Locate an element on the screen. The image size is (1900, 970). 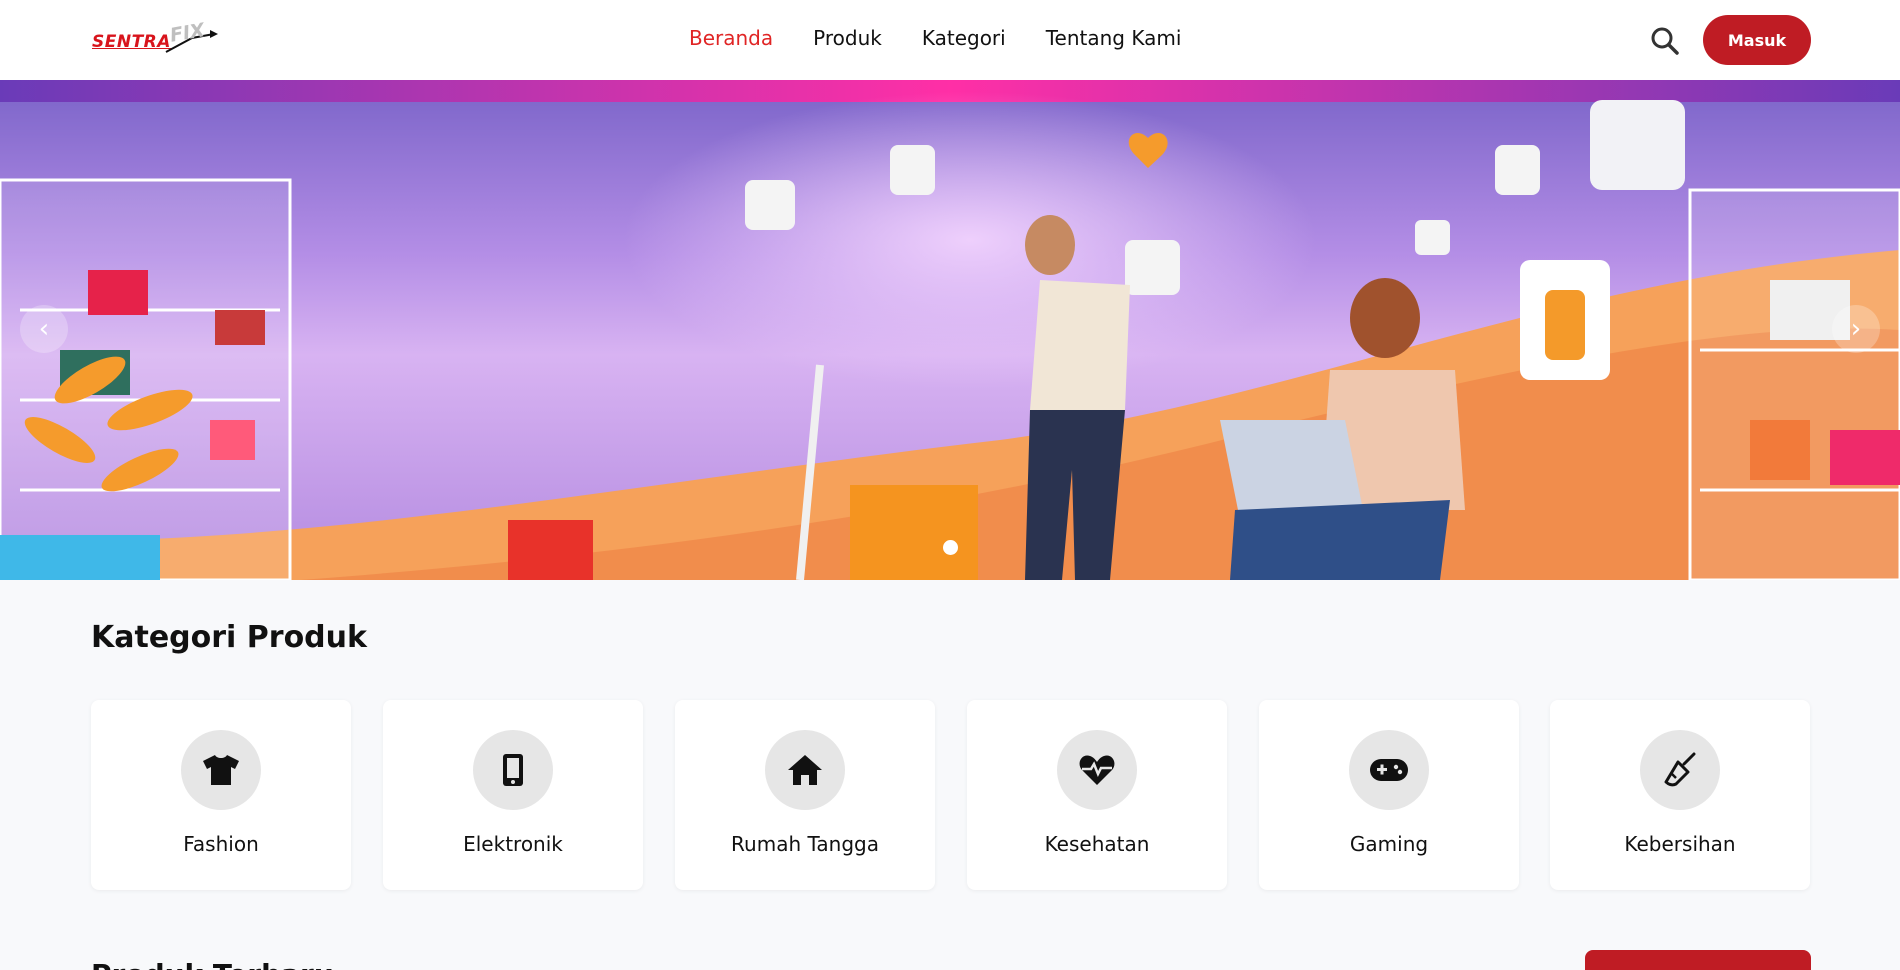
category-label: Gaming is located at coordinates (1389, 844).